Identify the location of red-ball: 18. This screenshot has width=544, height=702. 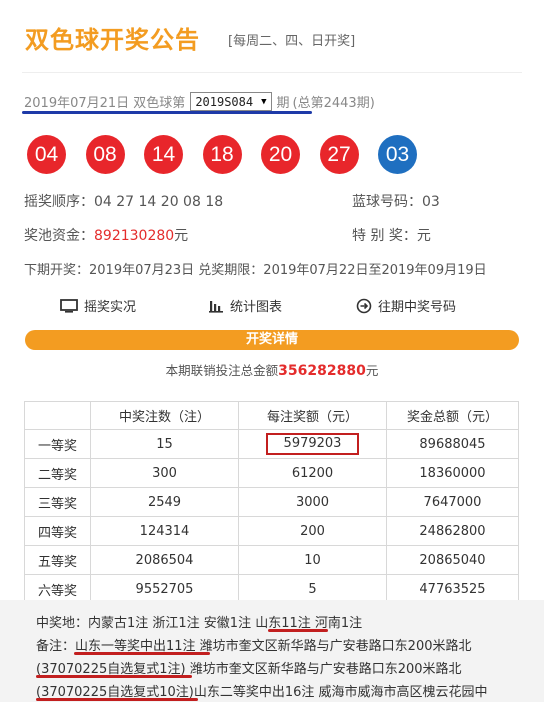
(222, 154).